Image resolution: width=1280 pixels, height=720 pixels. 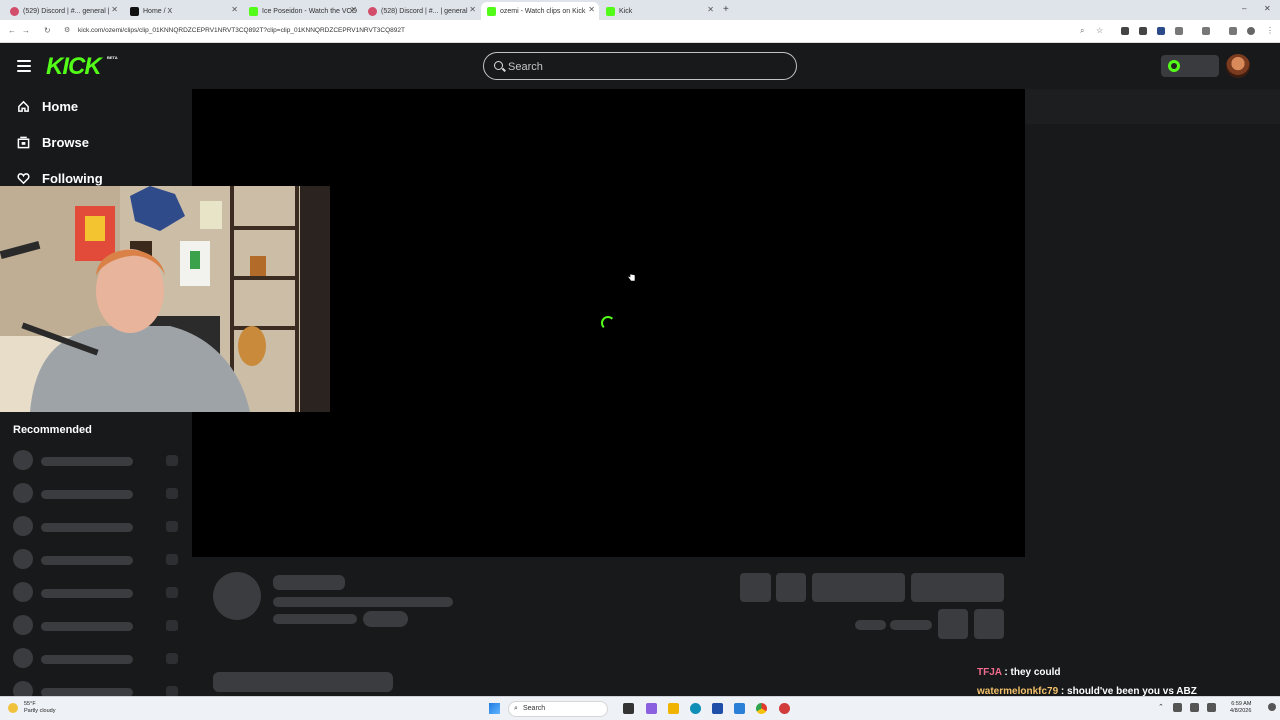 What do you see at coordinates (158, 11) in the screenshot?
I see `tab-label: Home / X` at bounding box center [158, 11].